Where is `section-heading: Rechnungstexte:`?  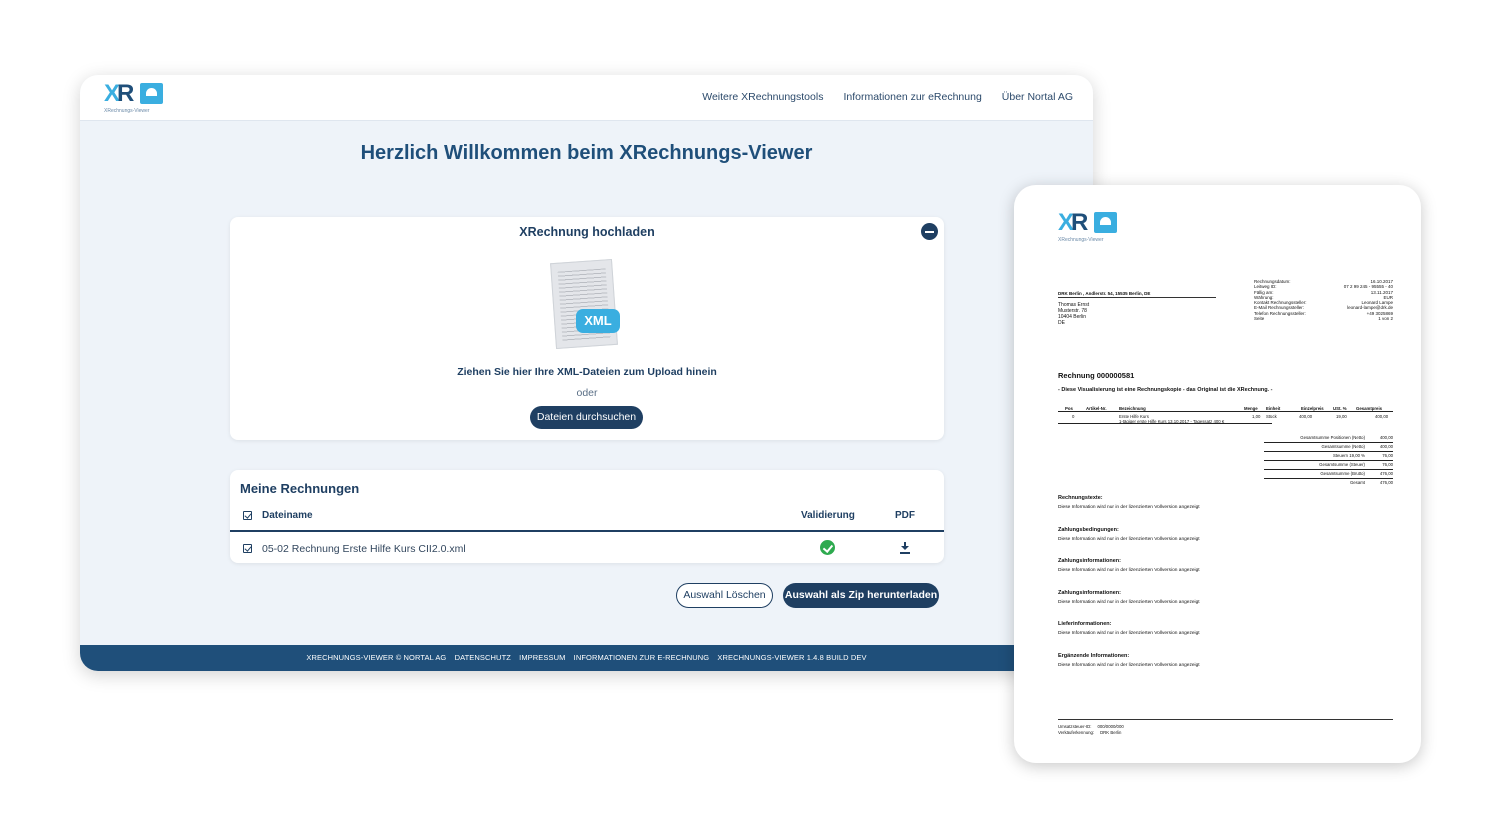
section-heading: Rechnungstexte: is located at coordinates (1080, 498).